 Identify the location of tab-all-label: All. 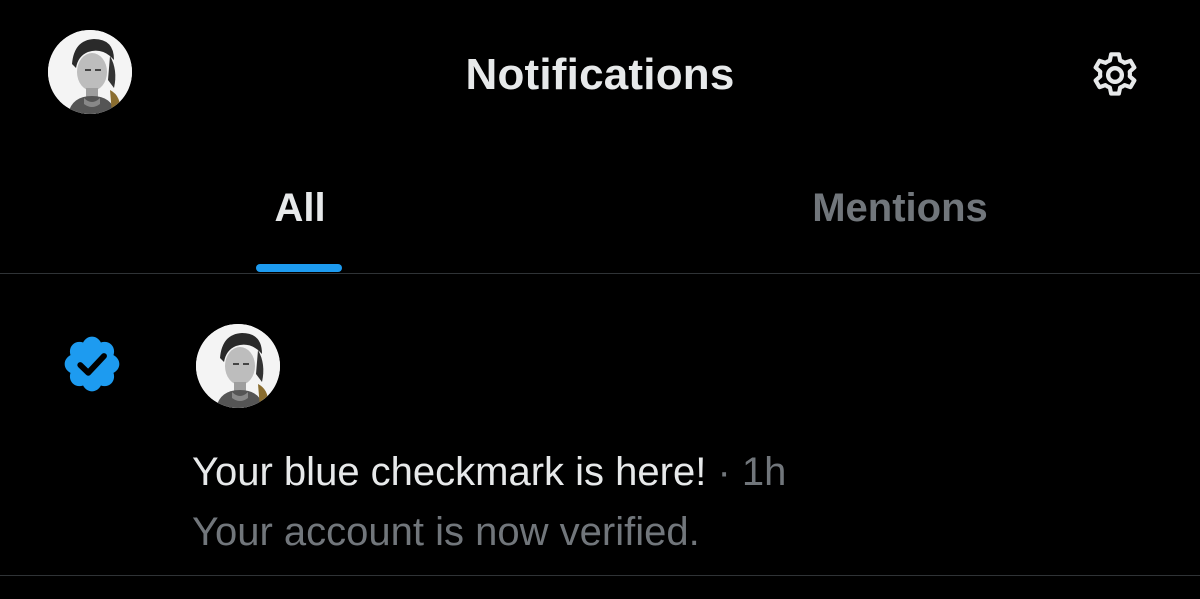
(300, 208).